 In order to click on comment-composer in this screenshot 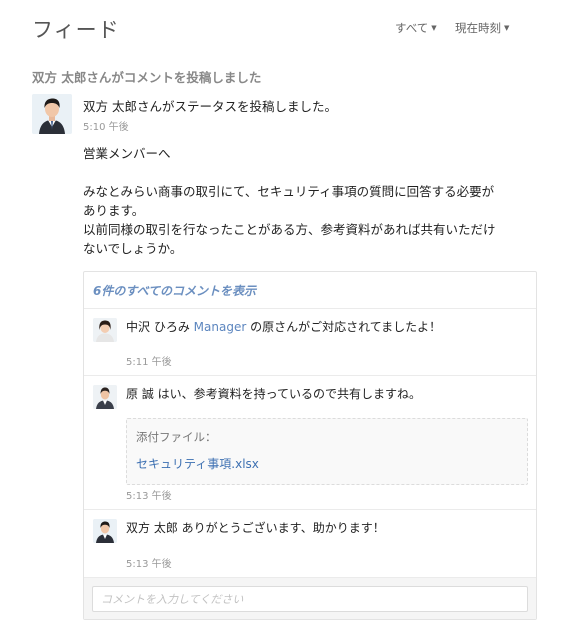, I will do `click(310, 598)`.